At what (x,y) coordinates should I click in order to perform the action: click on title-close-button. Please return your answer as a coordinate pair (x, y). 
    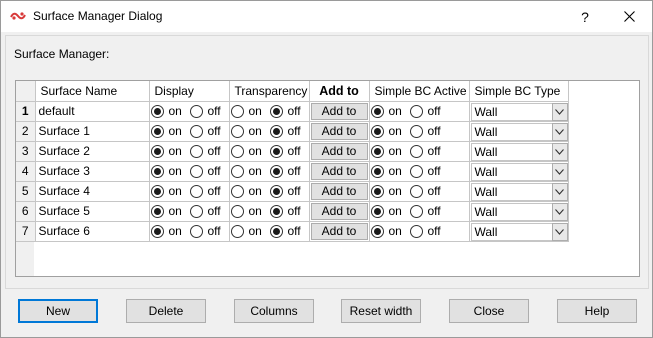
    Looking at the image, I should click on (629, 16).